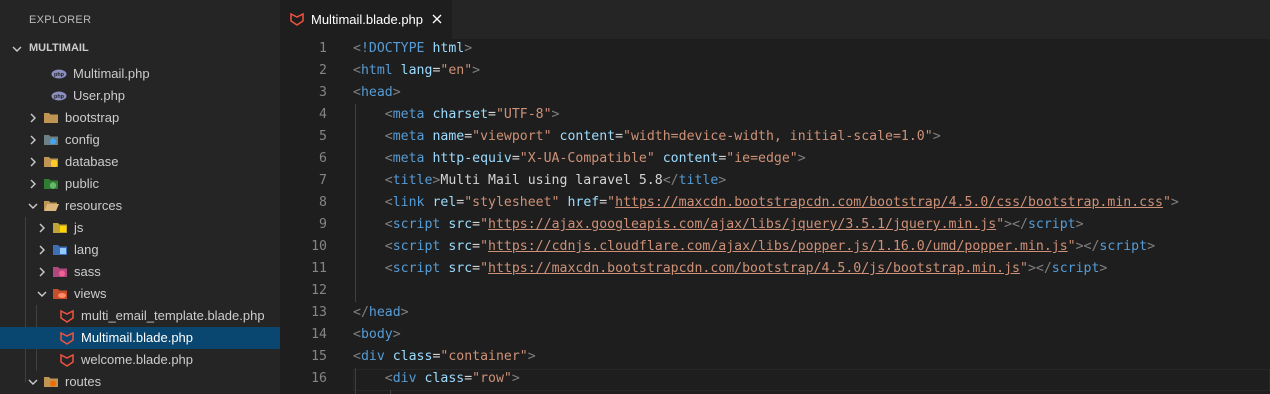 The image size is (1270, 394). I want to click on tab-multimail-blade: Multimail.blade.php, so click(366, 19).